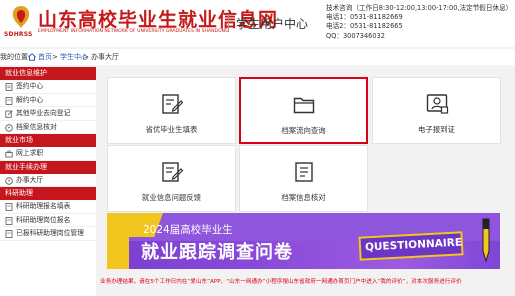 The width and height of the screenshot is (515, 296). What do you see at coordinates (257, 57) in the screenshot?
I see `breadcrumb: 我的位置: 首页 > 学生中心 > 办事大厅` at bounding box center [257, 57].